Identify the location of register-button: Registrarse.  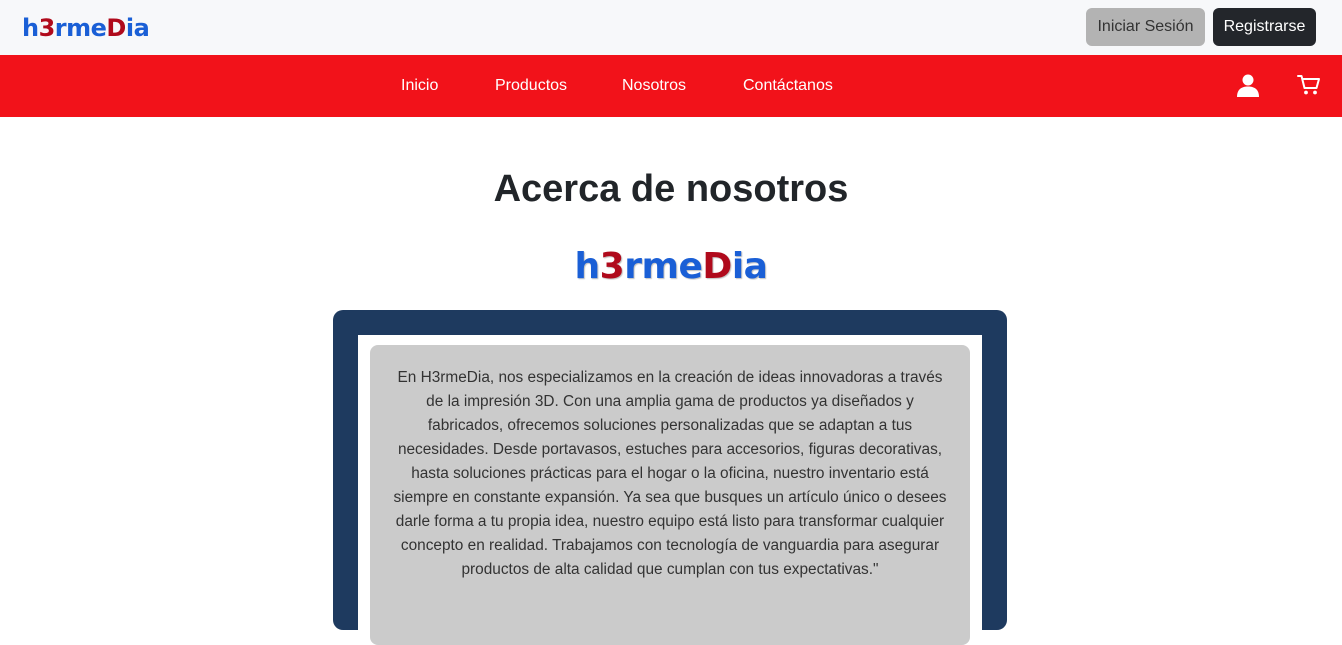
(1264, 27).